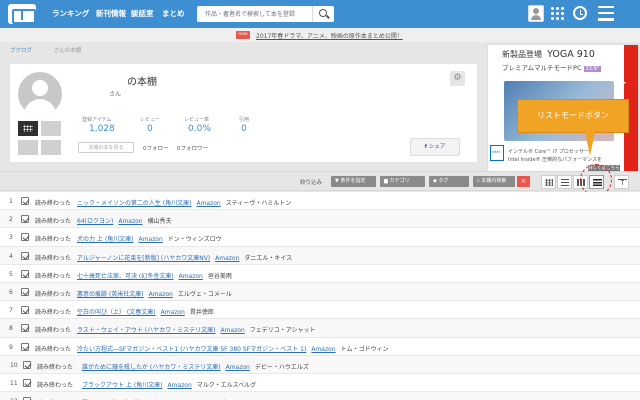 The image size is (640, 400). What do you see at coordinates (192, 148) in the screenshot?
I see `follower-count: 0フォロワー` at bounding box center [192, 148].